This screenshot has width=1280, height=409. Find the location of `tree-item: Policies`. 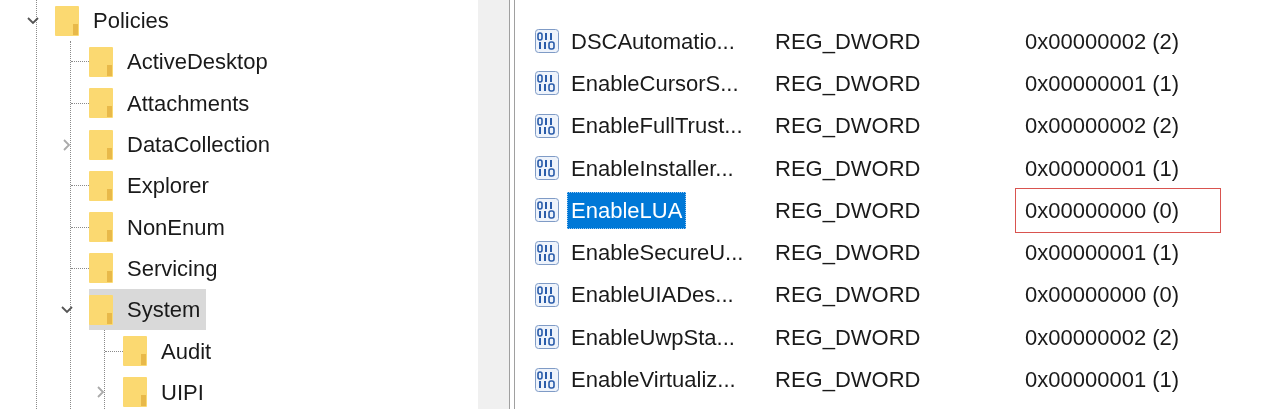

tree-item: Policies is located at coordinates (115, 21).